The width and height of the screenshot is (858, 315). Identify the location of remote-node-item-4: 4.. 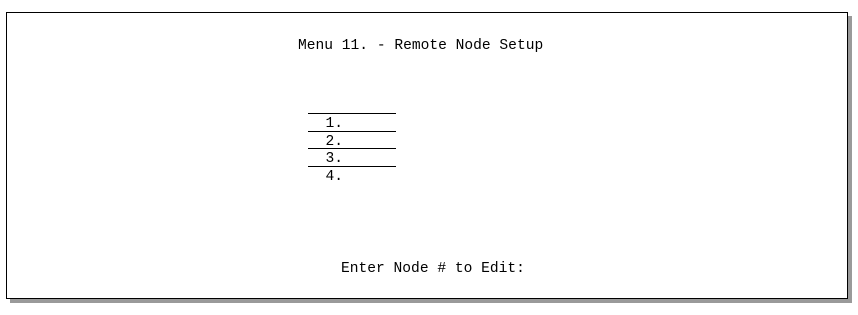
(334, 168).